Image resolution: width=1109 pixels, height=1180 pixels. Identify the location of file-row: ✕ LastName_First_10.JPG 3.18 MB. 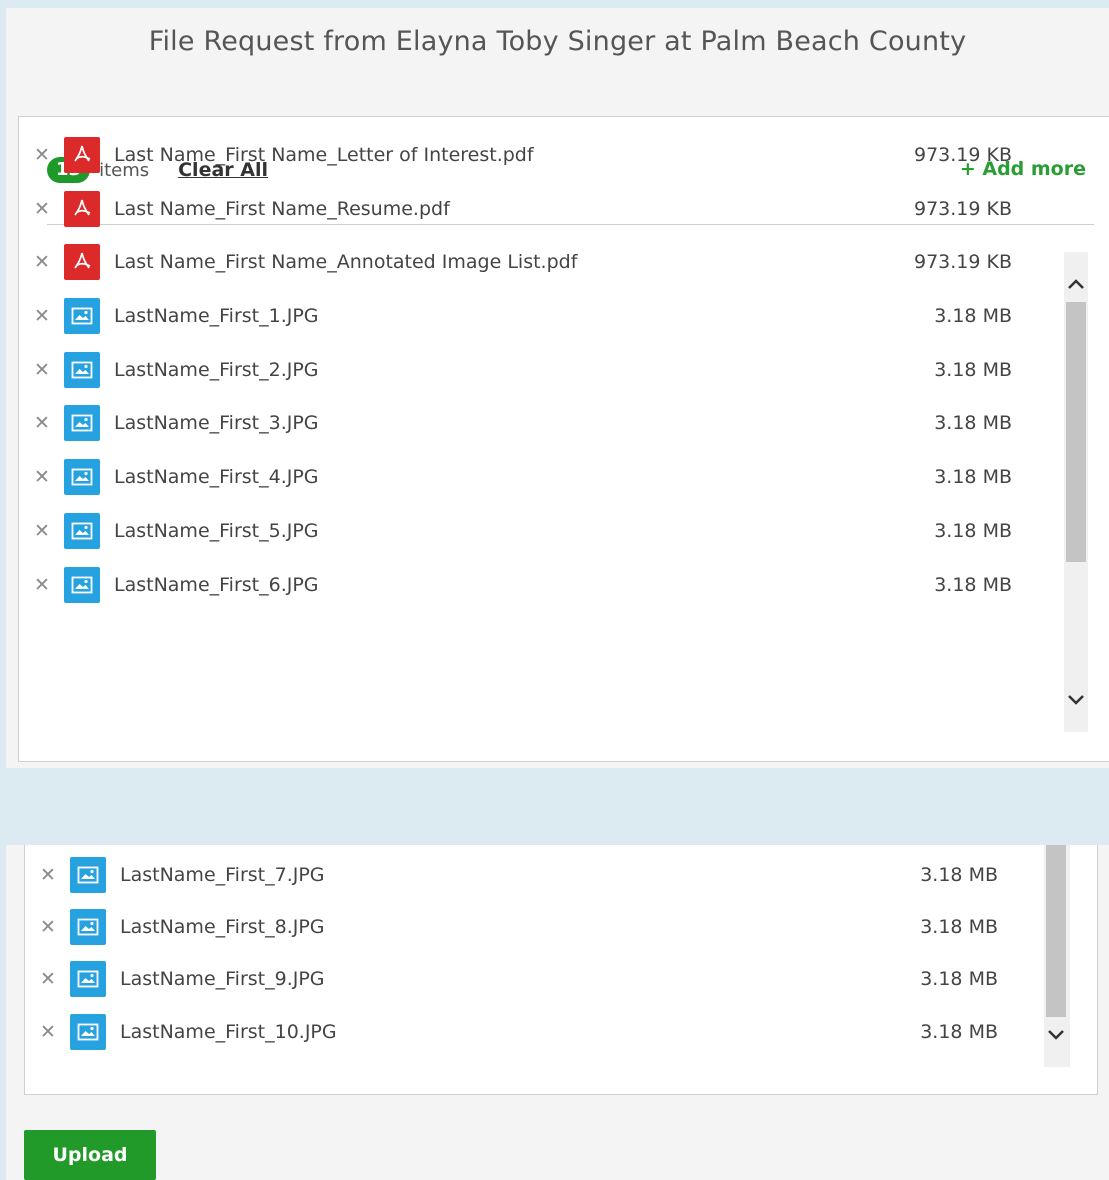
(517, 1032).